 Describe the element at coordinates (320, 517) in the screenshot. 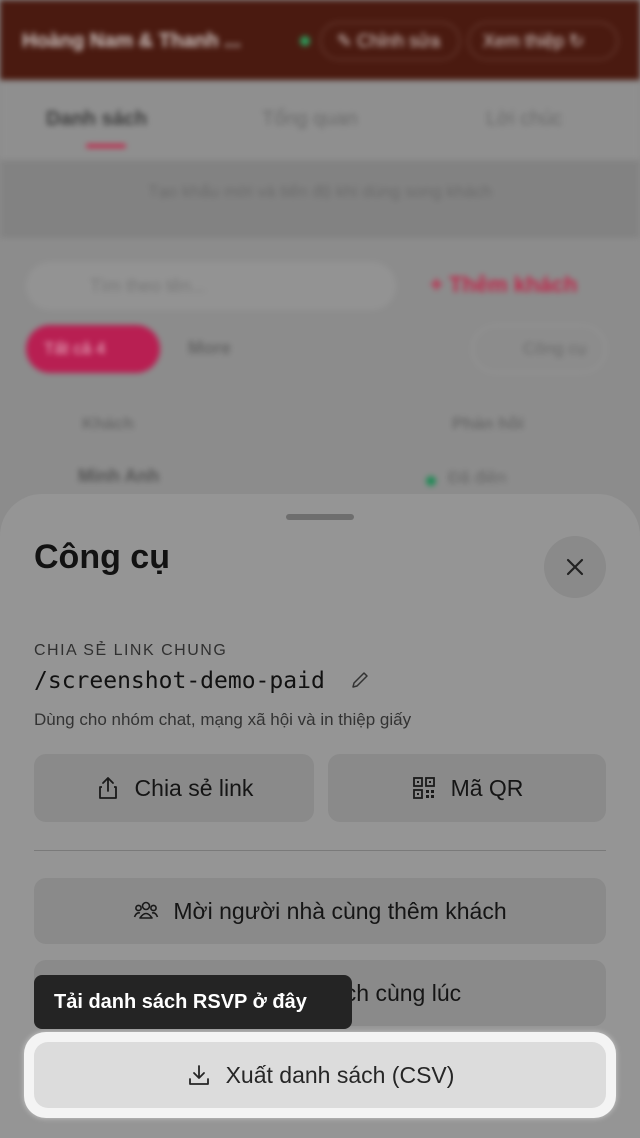

I see `drag-handle` at that location.